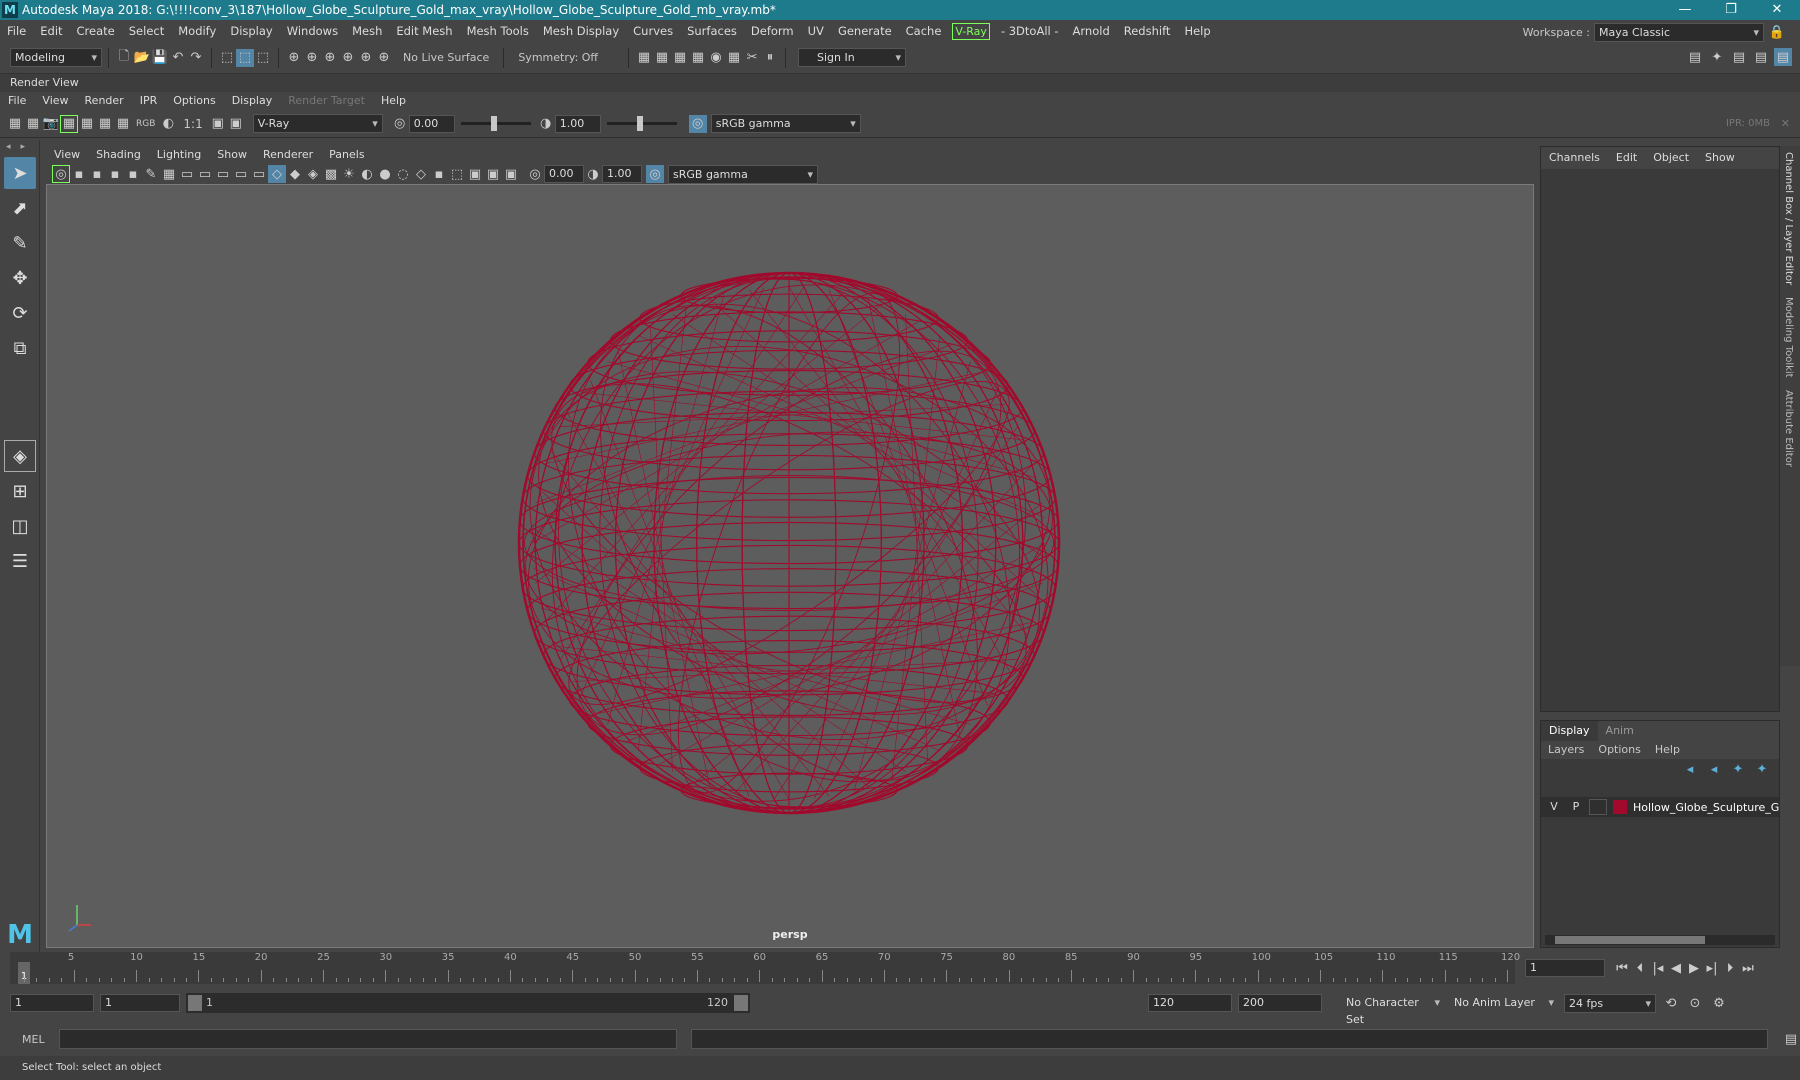 The width and height of the screenshot is (1800, 1080). I want to click on current-frame-field: 1, so click(1565, 968).